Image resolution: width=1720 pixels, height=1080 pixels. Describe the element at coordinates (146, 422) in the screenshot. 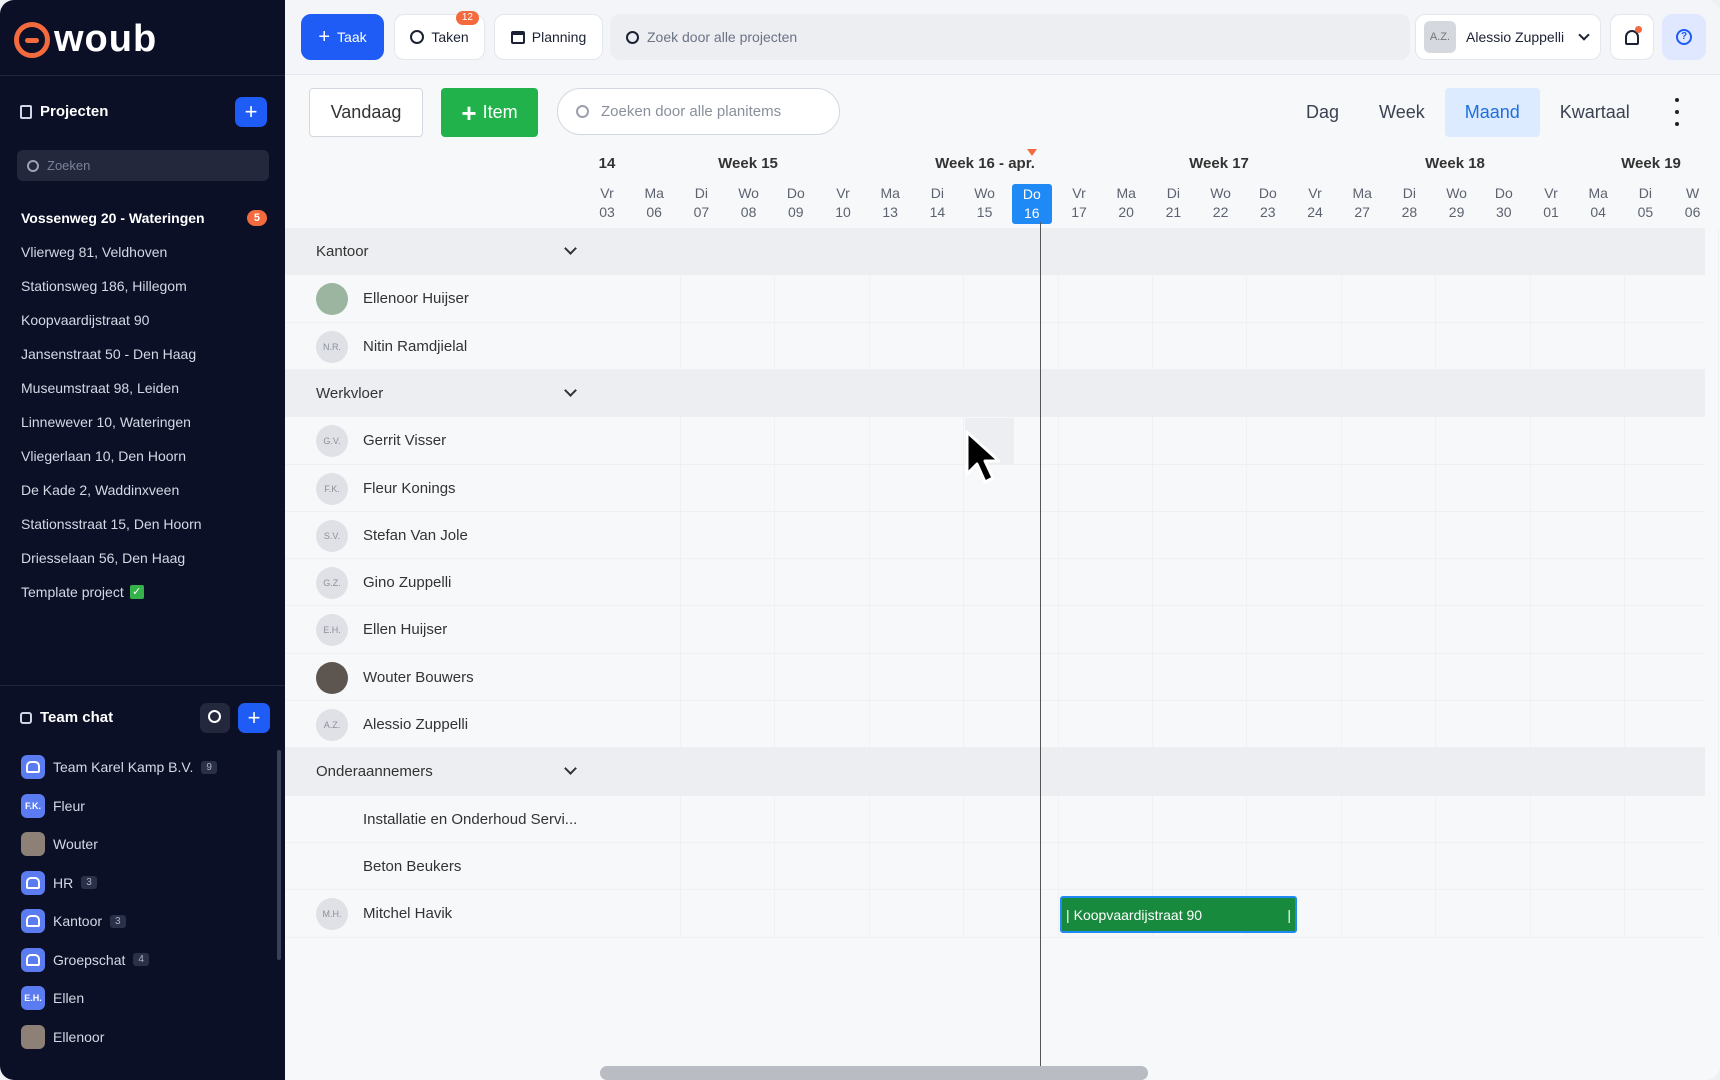

I see `project-item: Linnewever 10, Wateringen` at that location.